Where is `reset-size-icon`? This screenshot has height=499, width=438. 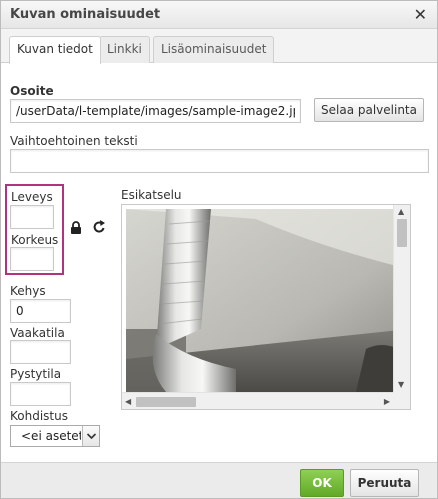 reset-size-icon is located at coordinates (99, 228).